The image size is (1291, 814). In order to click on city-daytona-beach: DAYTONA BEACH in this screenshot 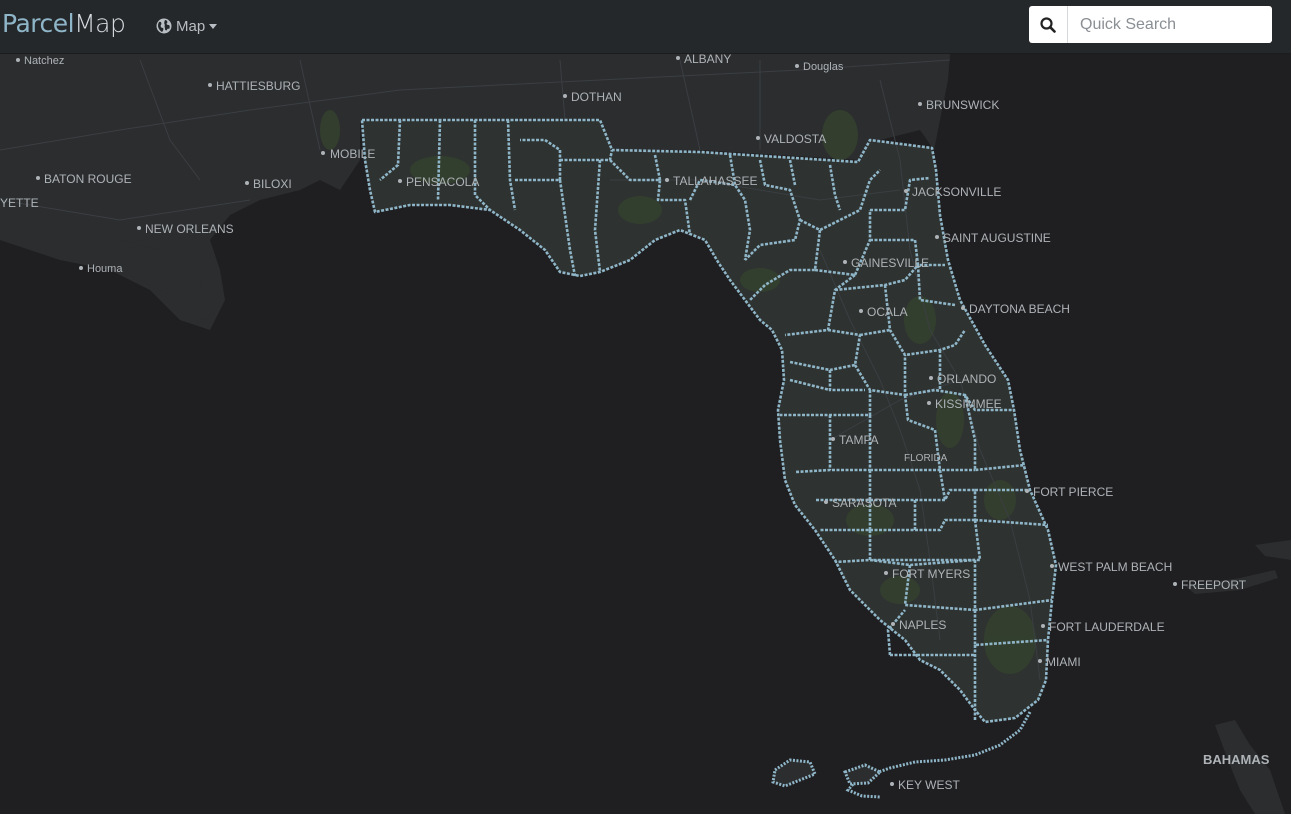, I will do `click(1015, 309)`.